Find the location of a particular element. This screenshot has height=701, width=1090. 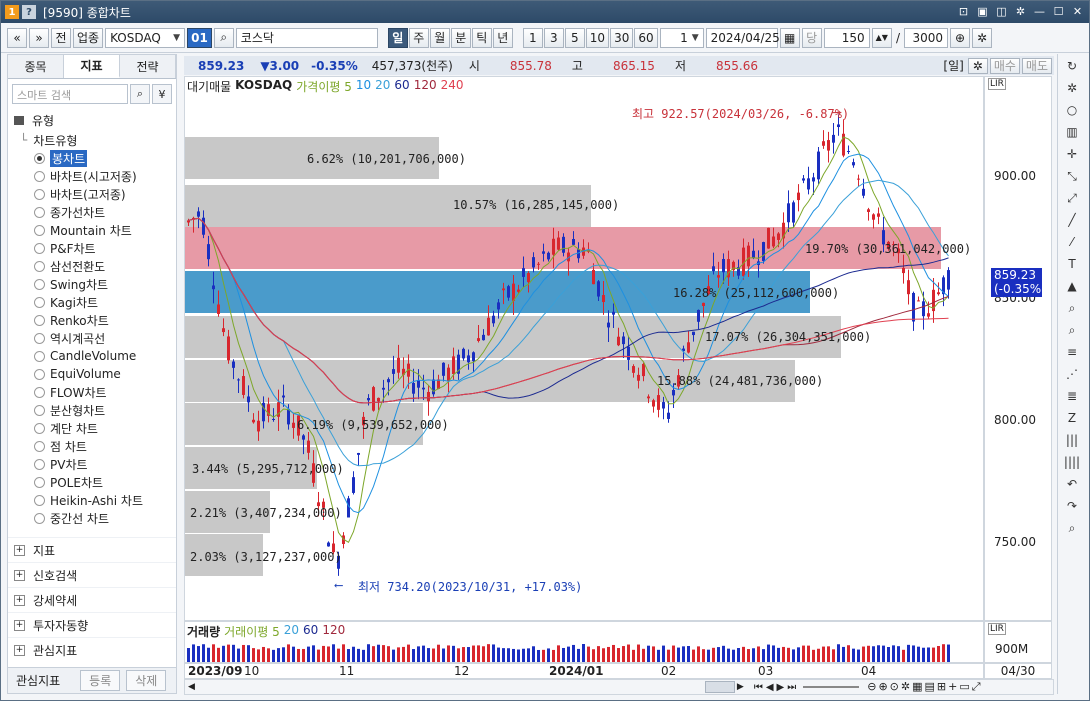

link-icon: ⊡ is located at coordinates (963, 11).